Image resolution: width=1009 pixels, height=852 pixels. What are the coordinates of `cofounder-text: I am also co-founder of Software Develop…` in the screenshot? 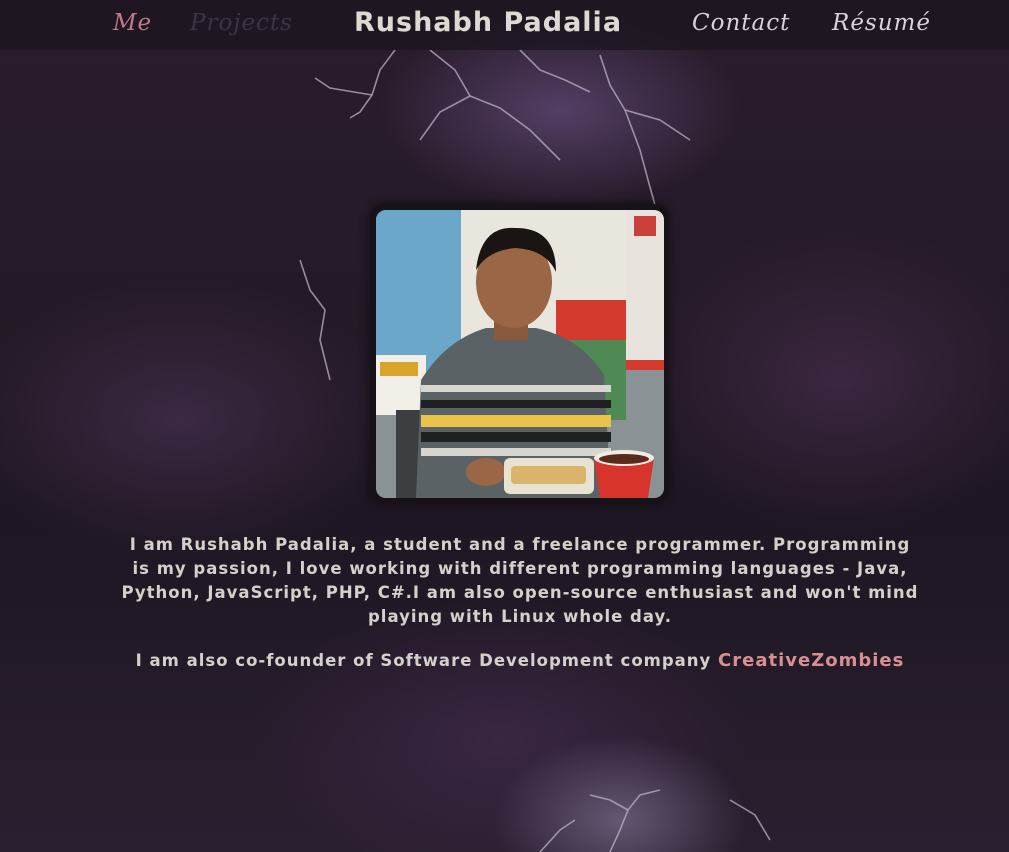 It's located at (427, 660).